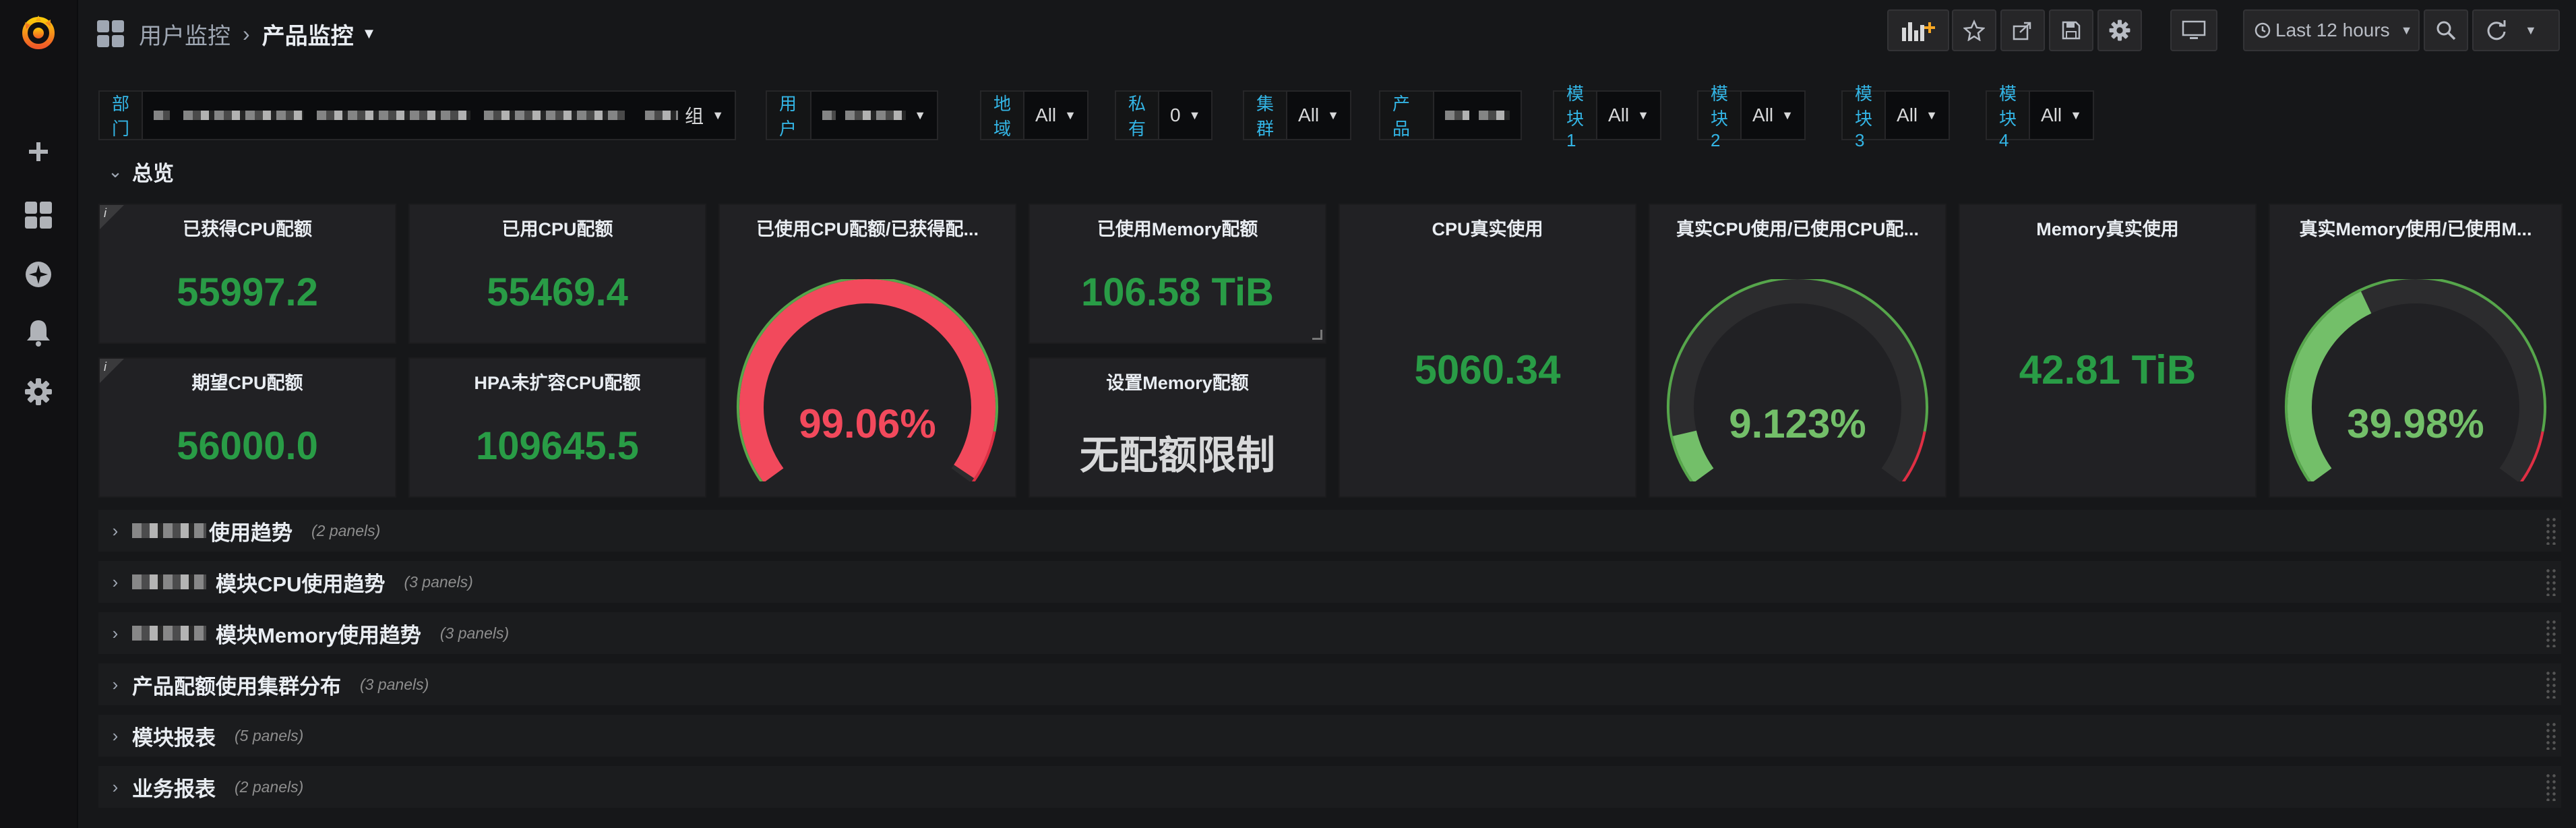 This screenshot has width=2576, height=828. Describe the element at coordinates (39, 151) in the screenshot. I see `plus-icon` at that location.